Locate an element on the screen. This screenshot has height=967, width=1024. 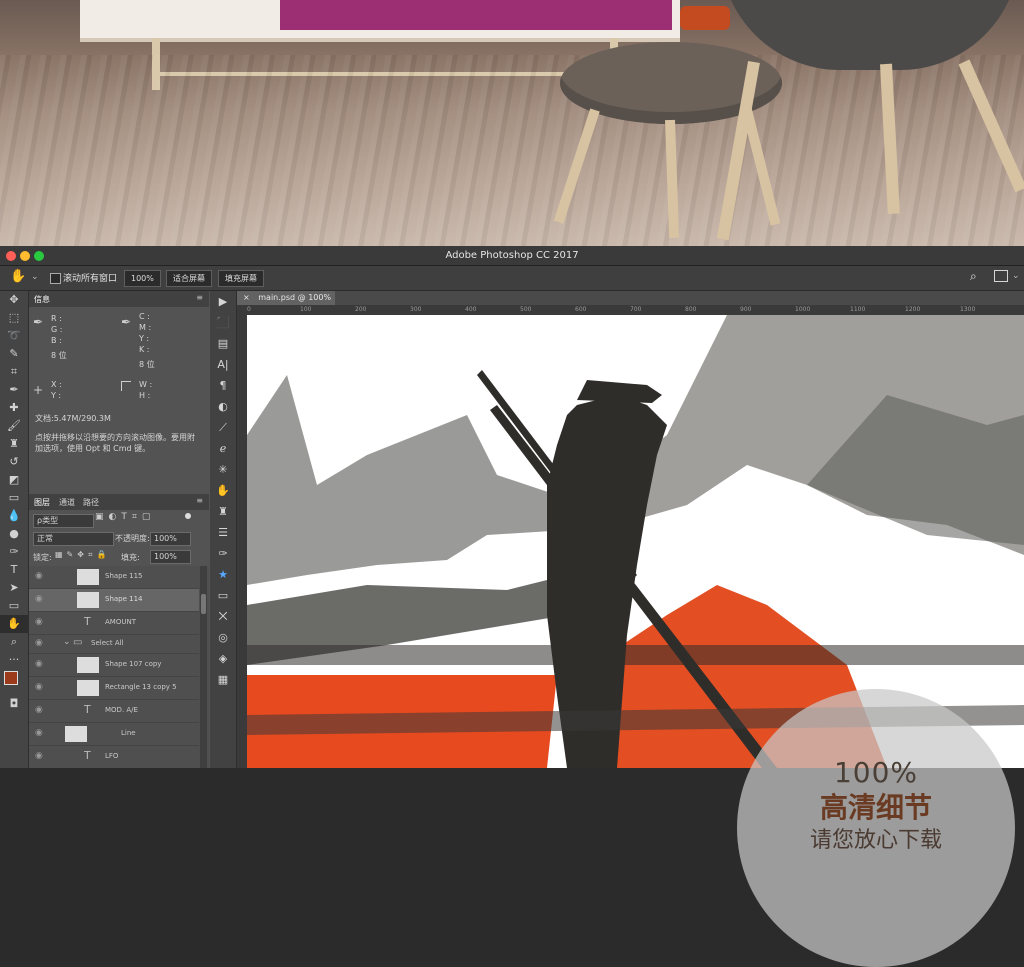
layers-stack-icon: ◎ is located at coordinates (223, 637).